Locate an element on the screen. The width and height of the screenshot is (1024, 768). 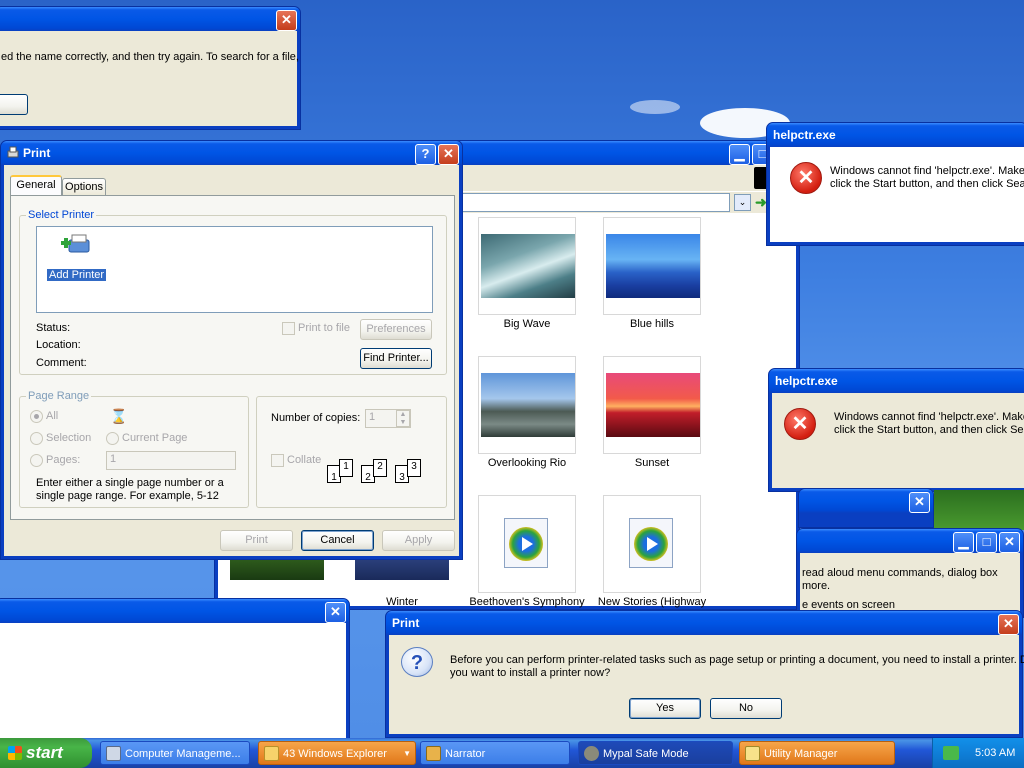
narrator-text-line1: read aloud menu commands, dialog box is located at coordinates (900, 573).